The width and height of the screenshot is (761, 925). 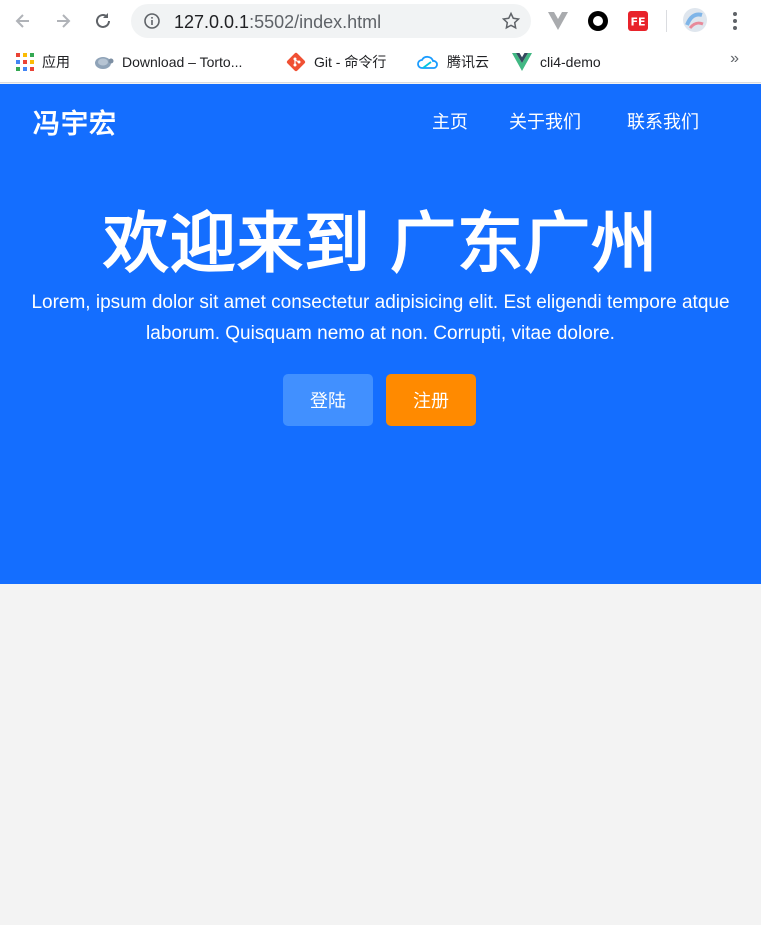 What do you see at coordinates (328, 400) in the screenshot?
I see `login-button: 登陆` at bounding box center [328, 400].